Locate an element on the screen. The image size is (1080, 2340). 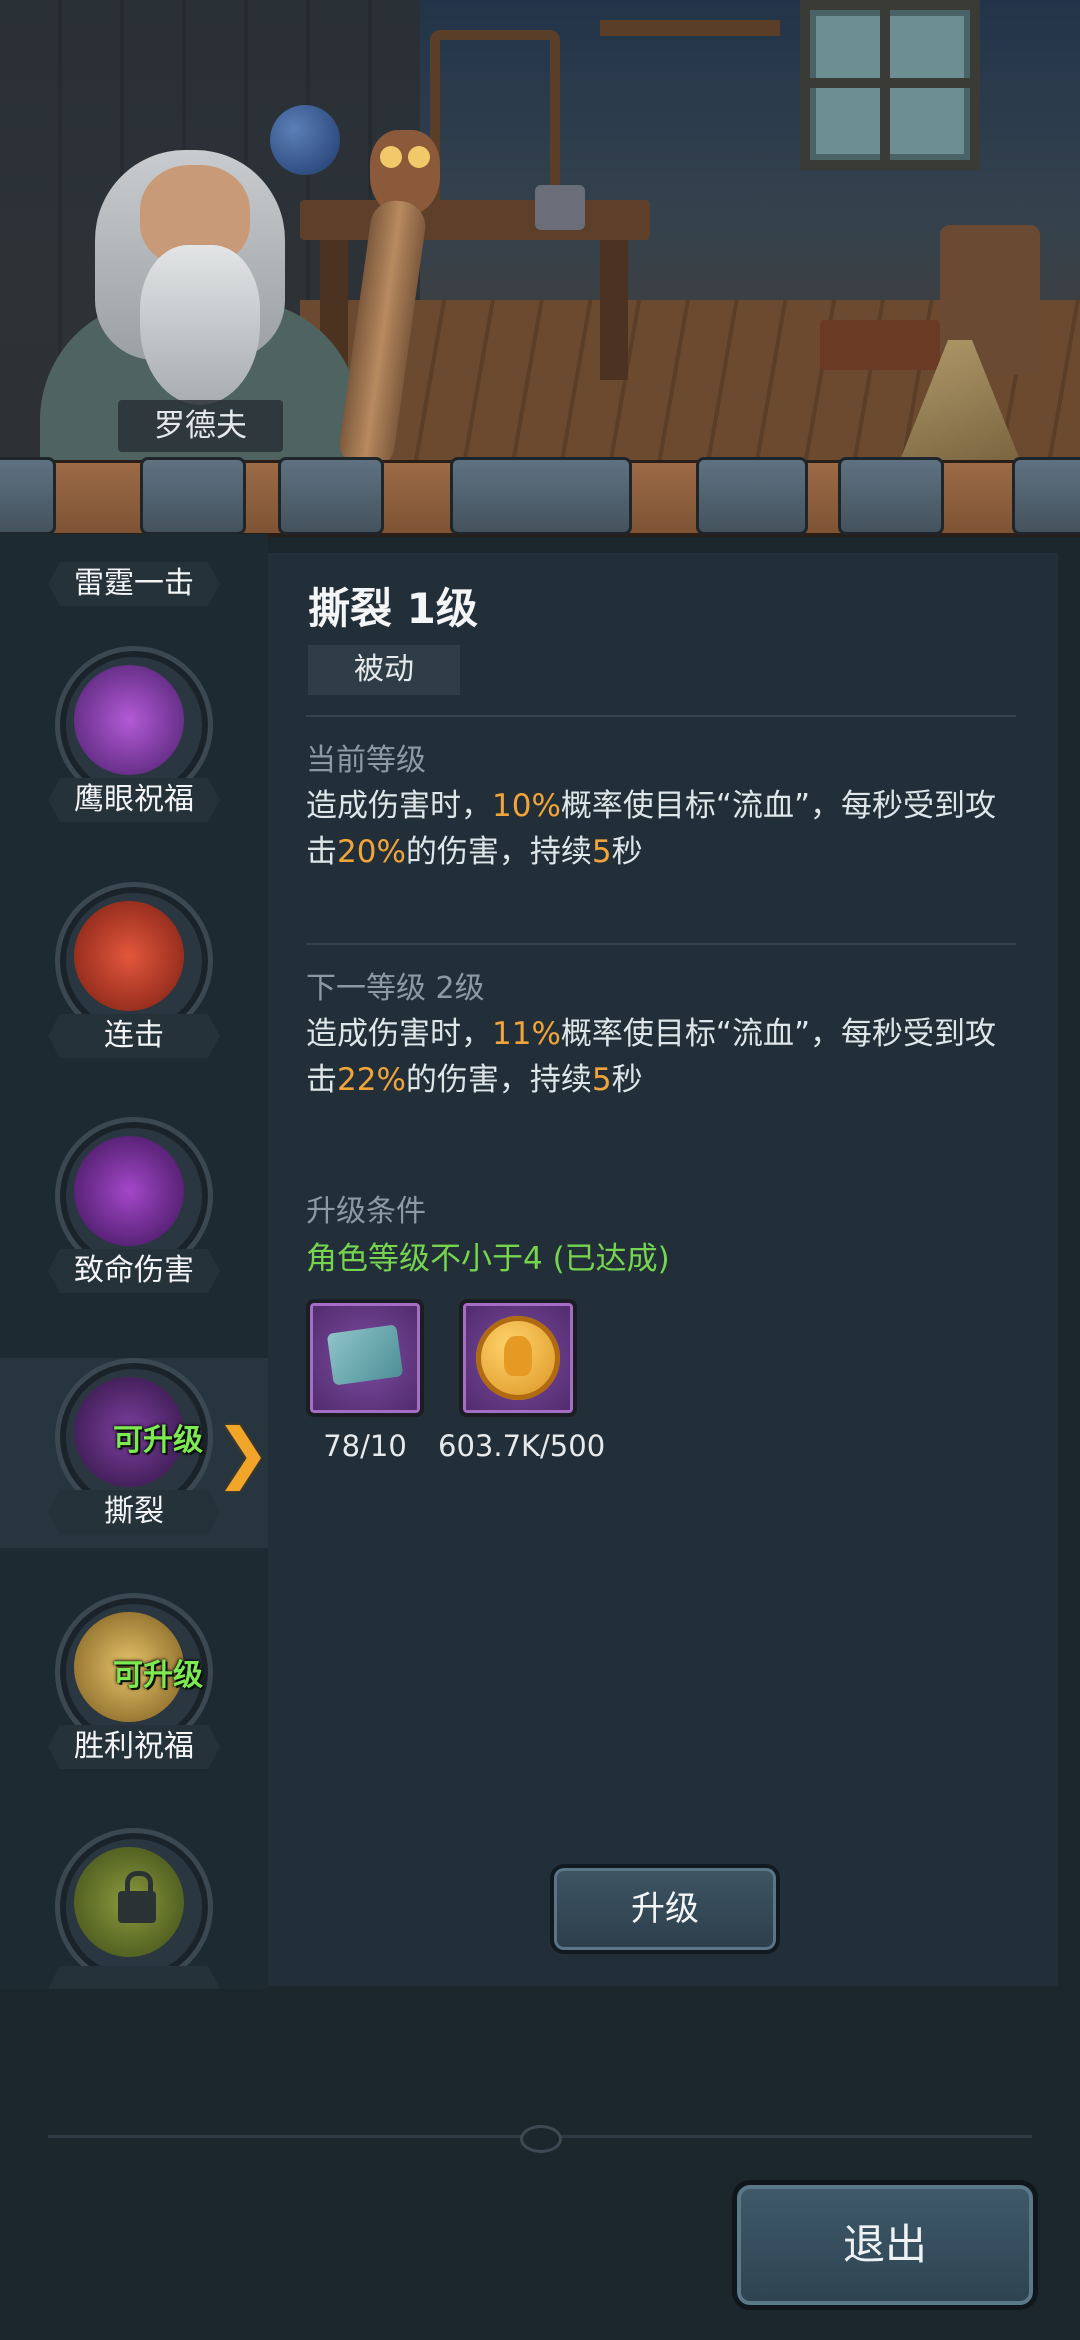
current-level-heading: 当前等级 is located at coordinates (366, 760).